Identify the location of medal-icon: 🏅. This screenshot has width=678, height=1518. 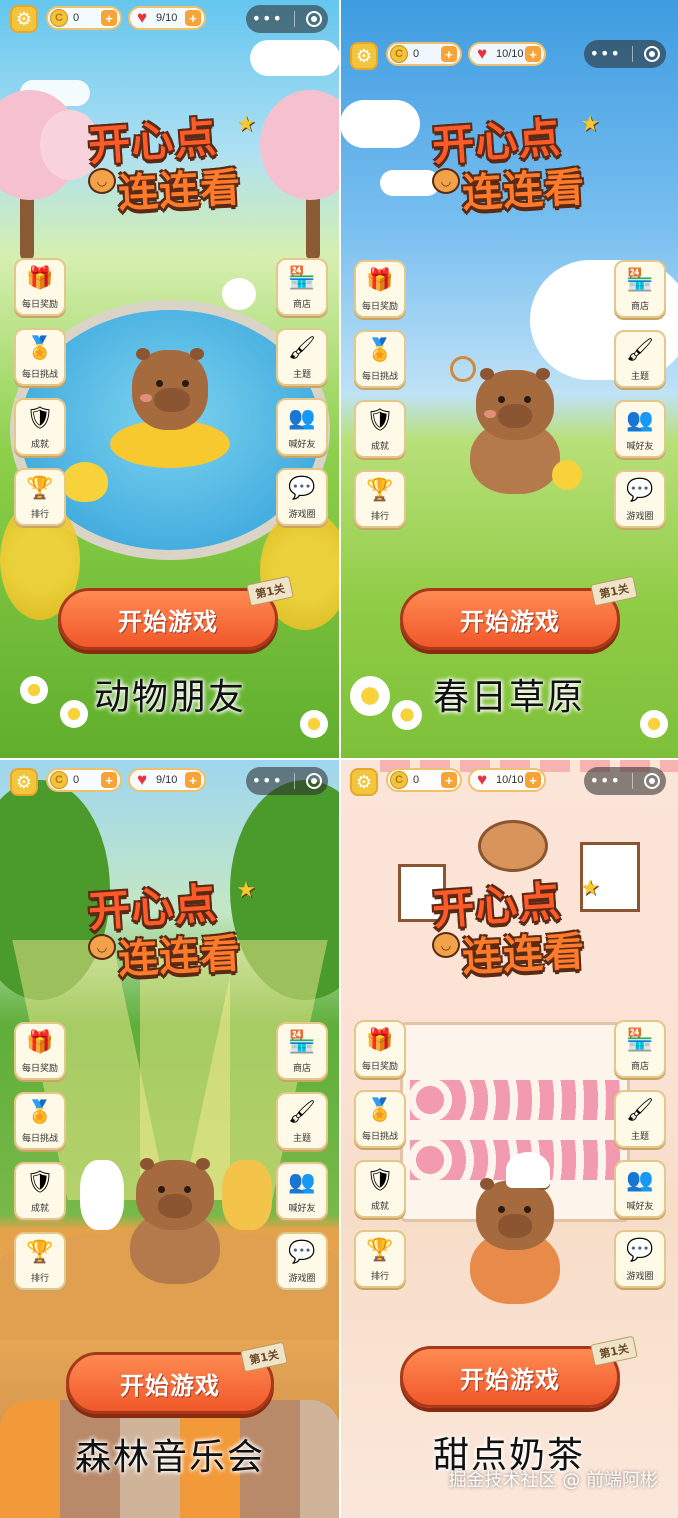
(40, 348).